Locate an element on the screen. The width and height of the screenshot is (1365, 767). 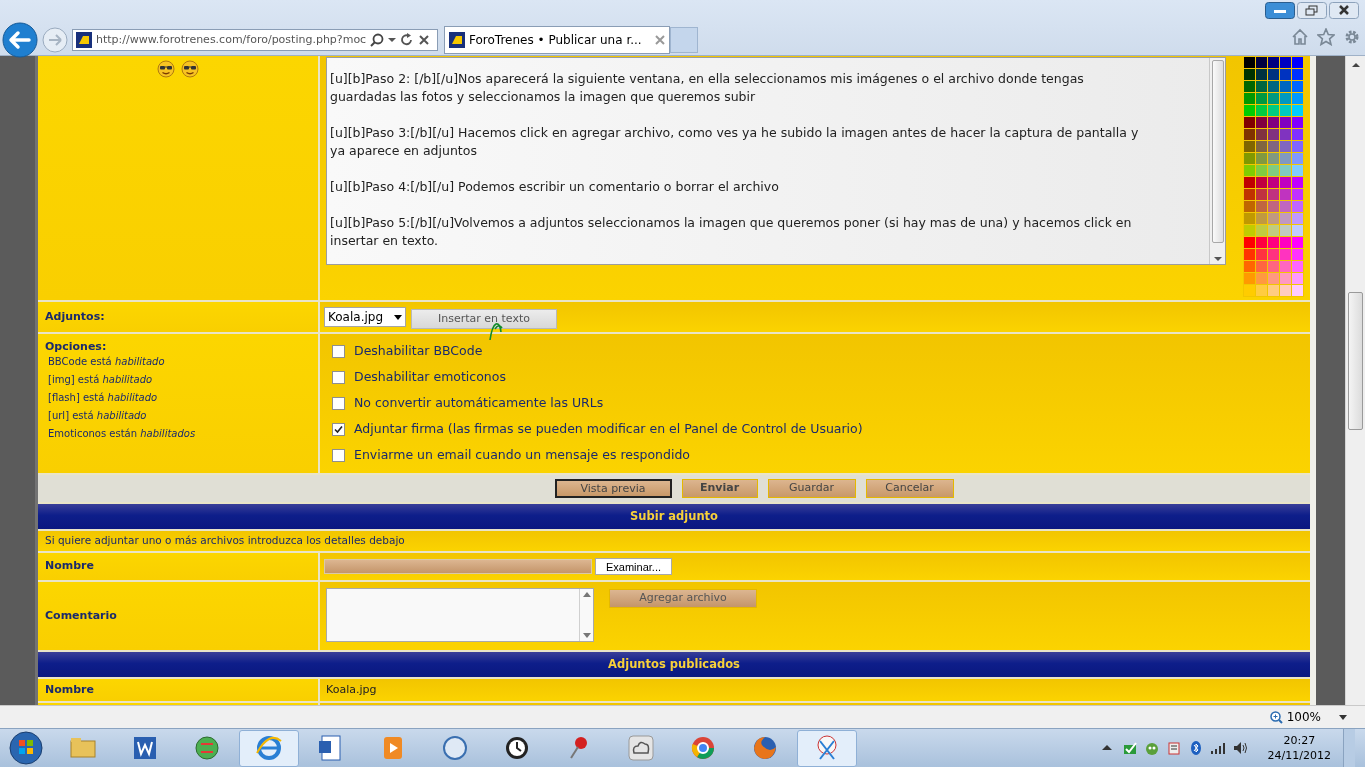
file-select: Koala.jpg is located at coordinates (365, 317).